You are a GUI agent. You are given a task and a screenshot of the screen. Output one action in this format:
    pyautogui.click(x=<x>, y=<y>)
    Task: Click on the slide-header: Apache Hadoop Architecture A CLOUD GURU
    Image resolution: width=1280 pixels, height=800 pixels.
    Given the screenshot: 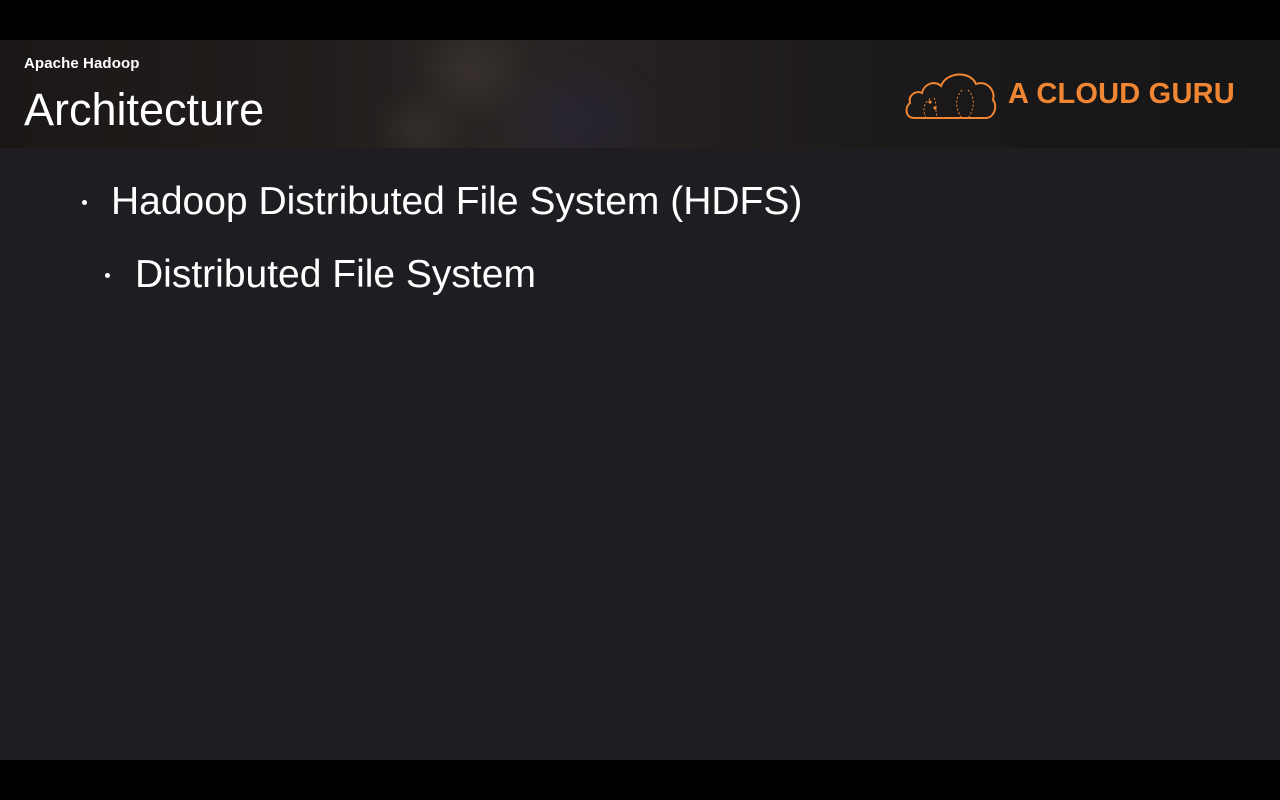 What is the action you would take?
    pyautogui.click(x=640, y=94)
    